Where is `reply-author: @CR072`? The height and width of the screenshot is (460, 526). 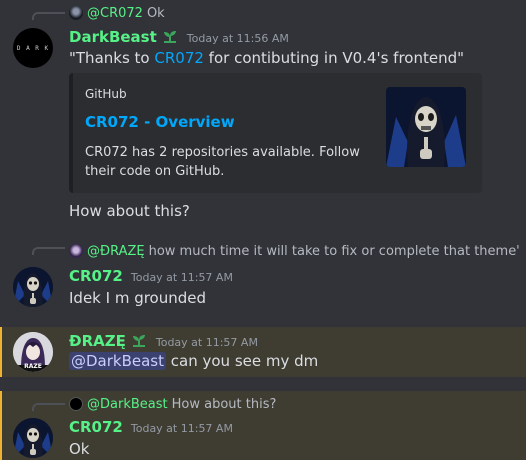 reply-author: @CR072 is located at coordinates (115, 13).